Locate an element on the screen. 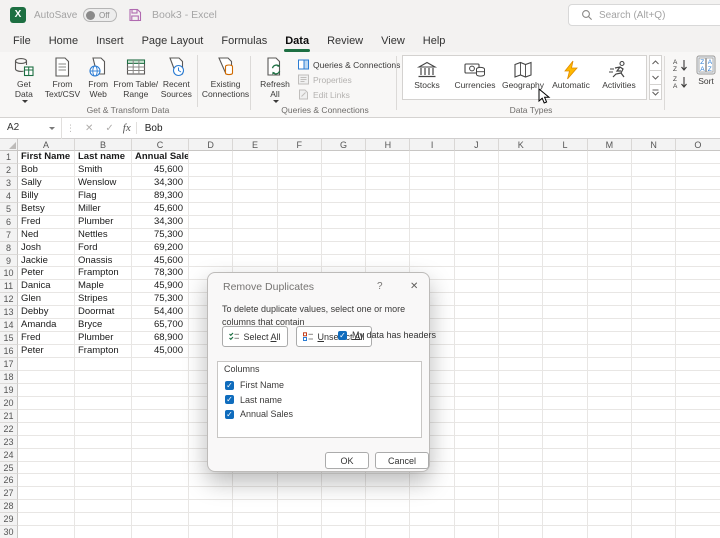 This screenshot has width=720, height=538. cell-B27 is located at coordinates (103, 494).